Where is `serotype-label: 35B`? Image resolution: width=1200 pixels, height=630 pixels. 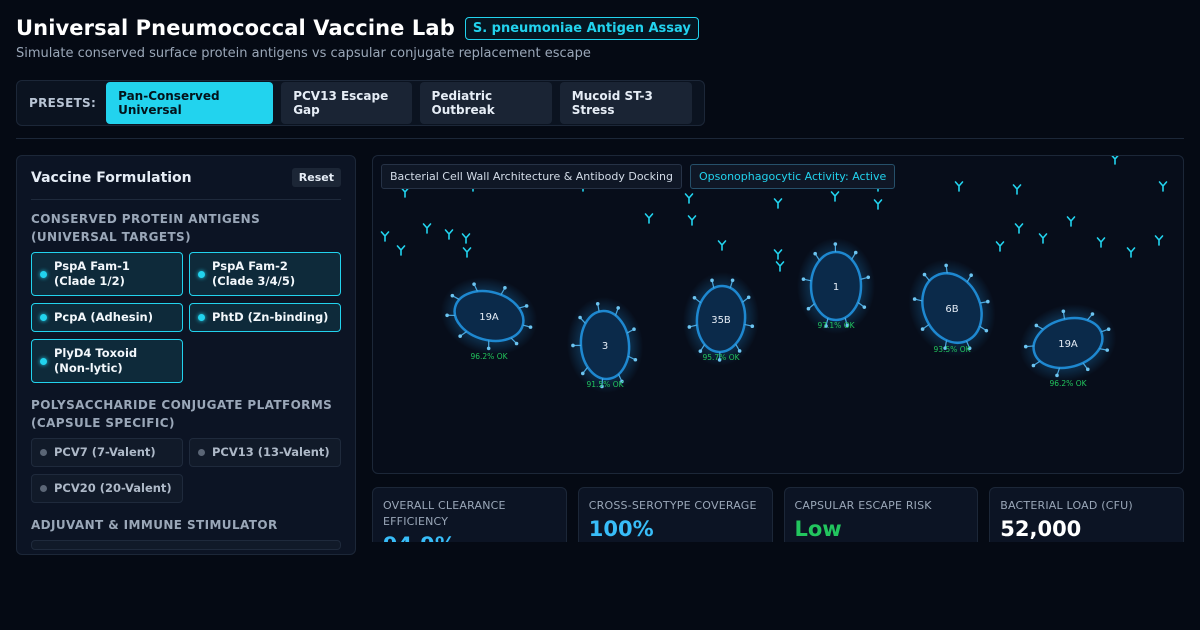 serotype-label: 35B is located at coordinates (721, 320).